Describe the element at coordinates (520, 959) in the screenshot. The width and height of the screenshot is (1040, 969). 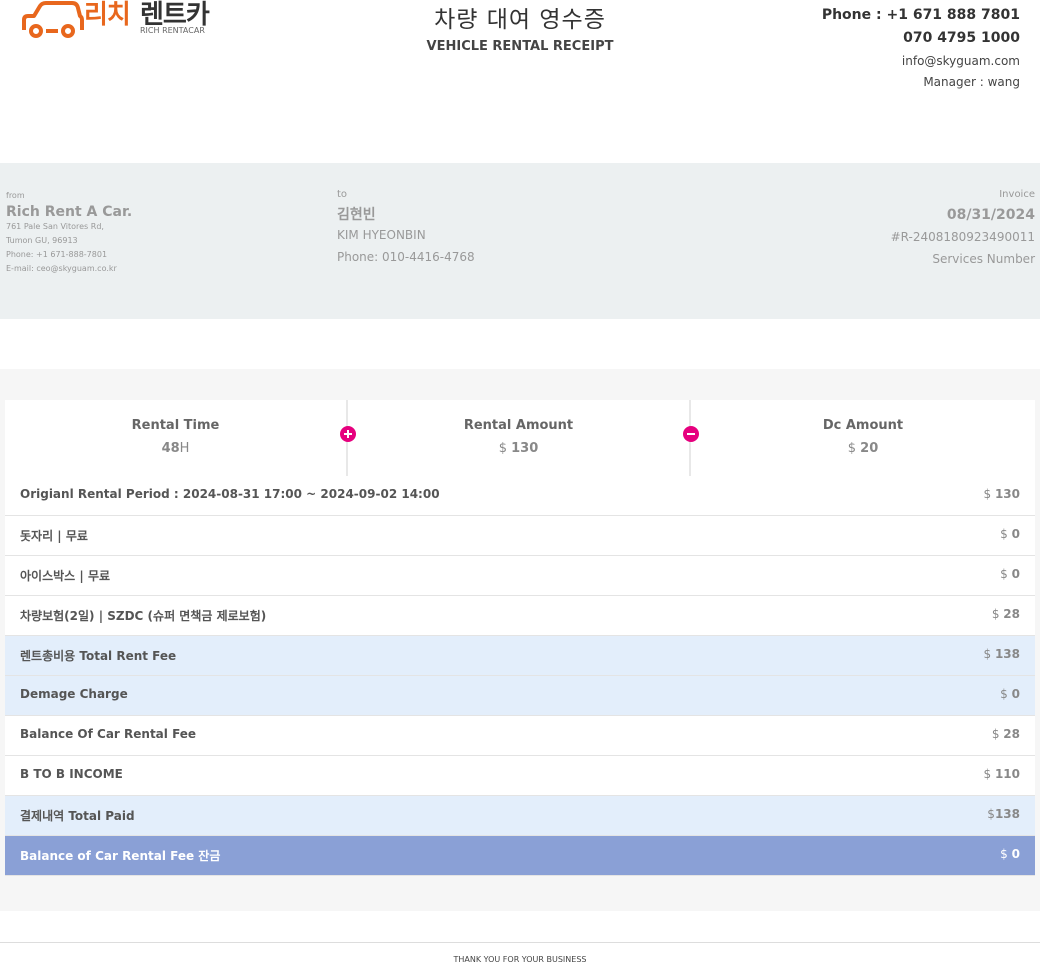
I see `footer-thank-you: THANK YOU FOR YOUR BUSINESS` at that location.